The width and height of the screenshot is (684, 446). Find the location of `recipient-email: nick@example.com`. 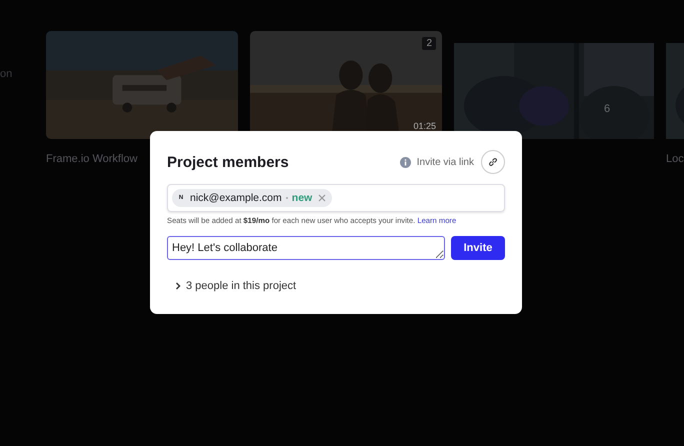

recipient-email: nick@example.com is located at coordinates (236, 198).